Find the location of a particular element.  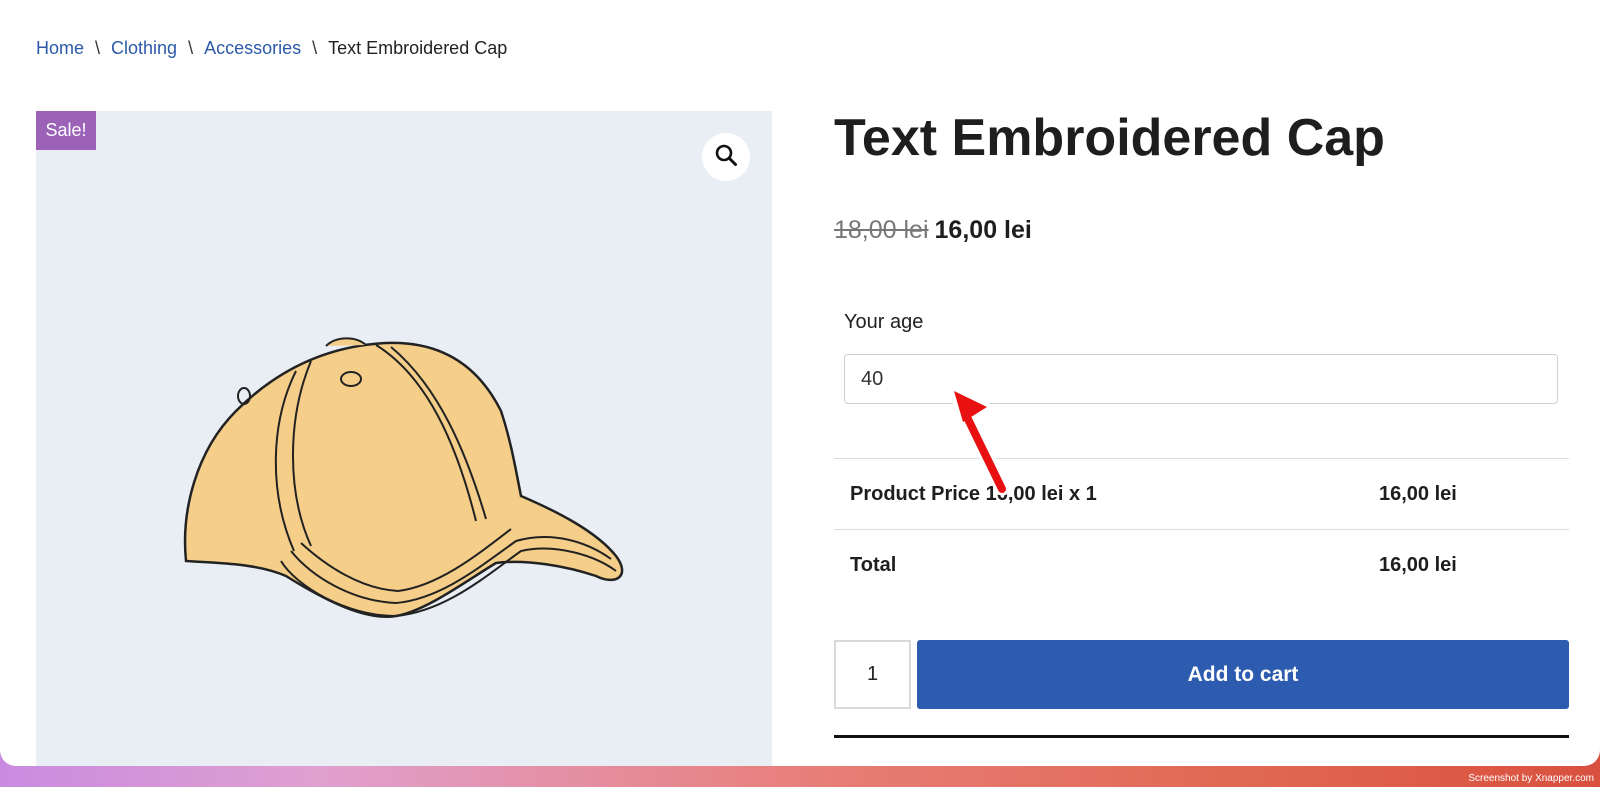

zoom-button is located at coordinates (726, 157).